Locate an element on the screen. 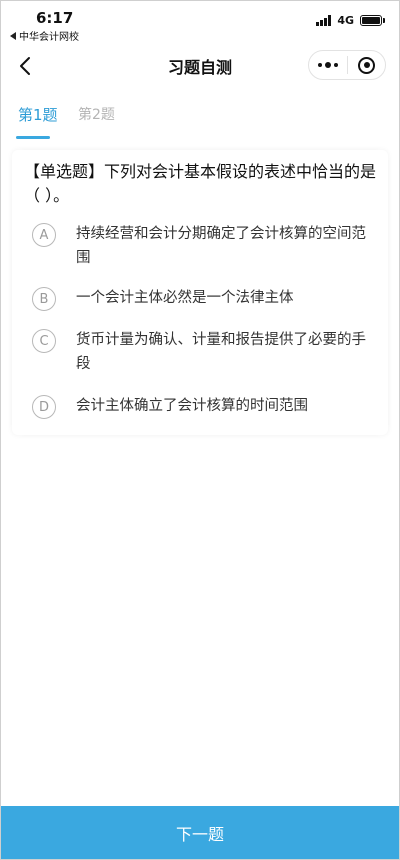 This screenshot has width=400, height=860. back-to-app-link: 中华会计网校 is located at coordinates (44, 35).